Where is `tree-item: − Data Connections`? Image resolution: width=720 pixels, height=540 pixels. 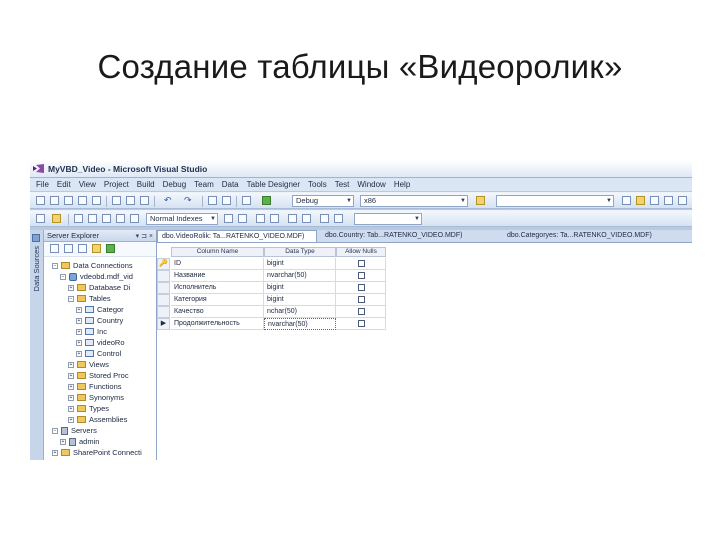 tree-item: − Data Connections is located at coordinates (92, 265).